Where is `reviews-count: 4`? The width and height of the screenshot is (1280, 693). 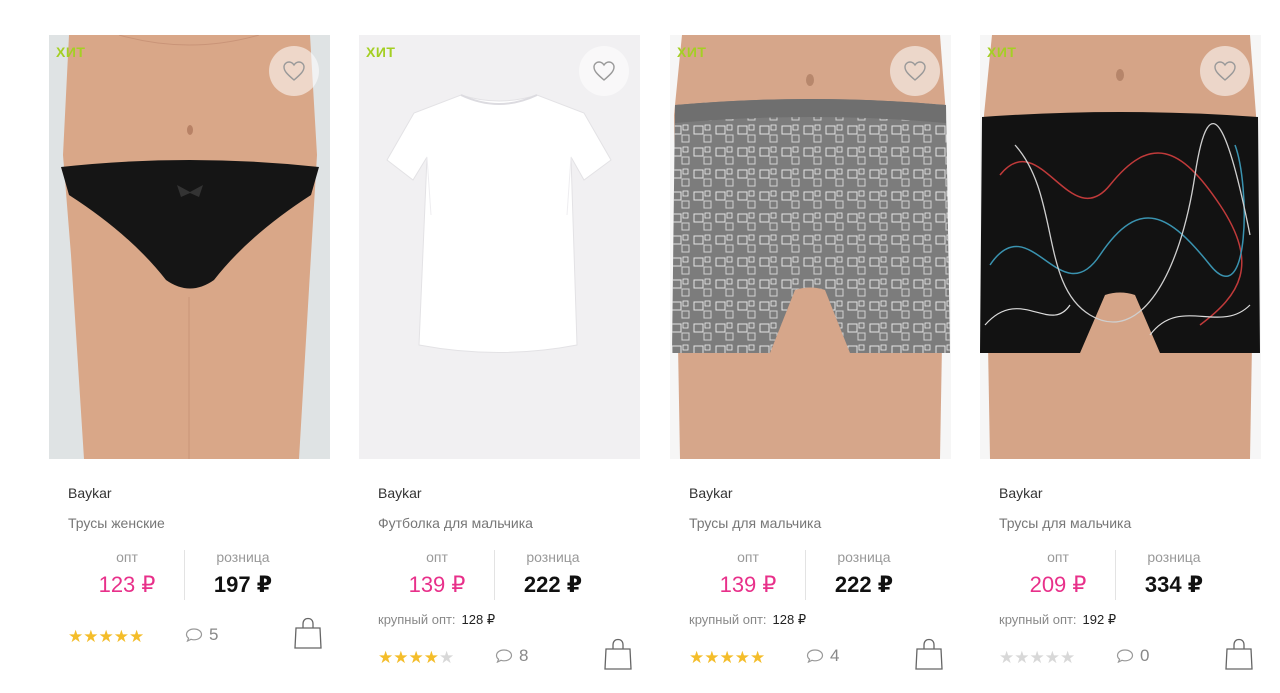 reviews-count: 4 is located at coordinates (822, 656).